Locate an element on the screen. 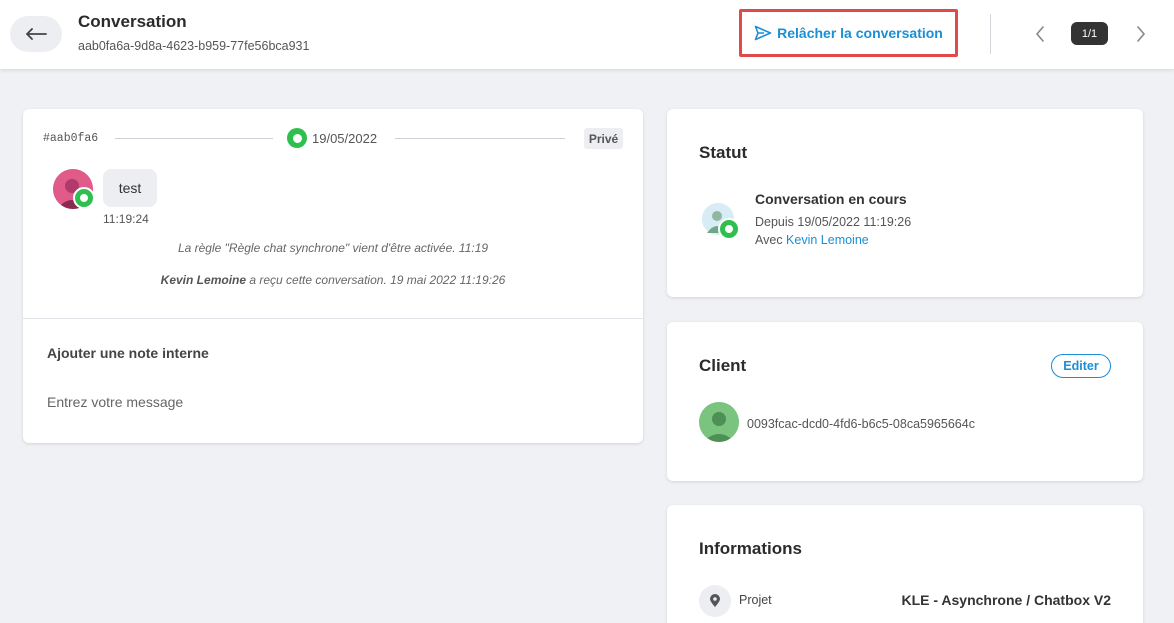 This screenshot has height=623, width=1174. internal-note-label: Ajouter une note interne is located at coordinates (128, 353).